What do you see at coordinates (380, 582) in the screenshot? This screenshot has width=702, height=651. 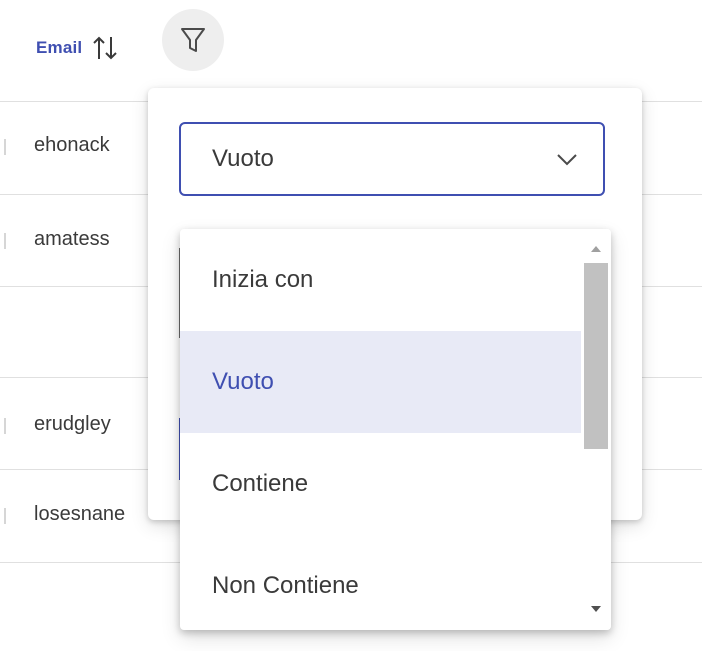 I see `dropdown-option: Non Contiene` at bounding box center [380, 582].